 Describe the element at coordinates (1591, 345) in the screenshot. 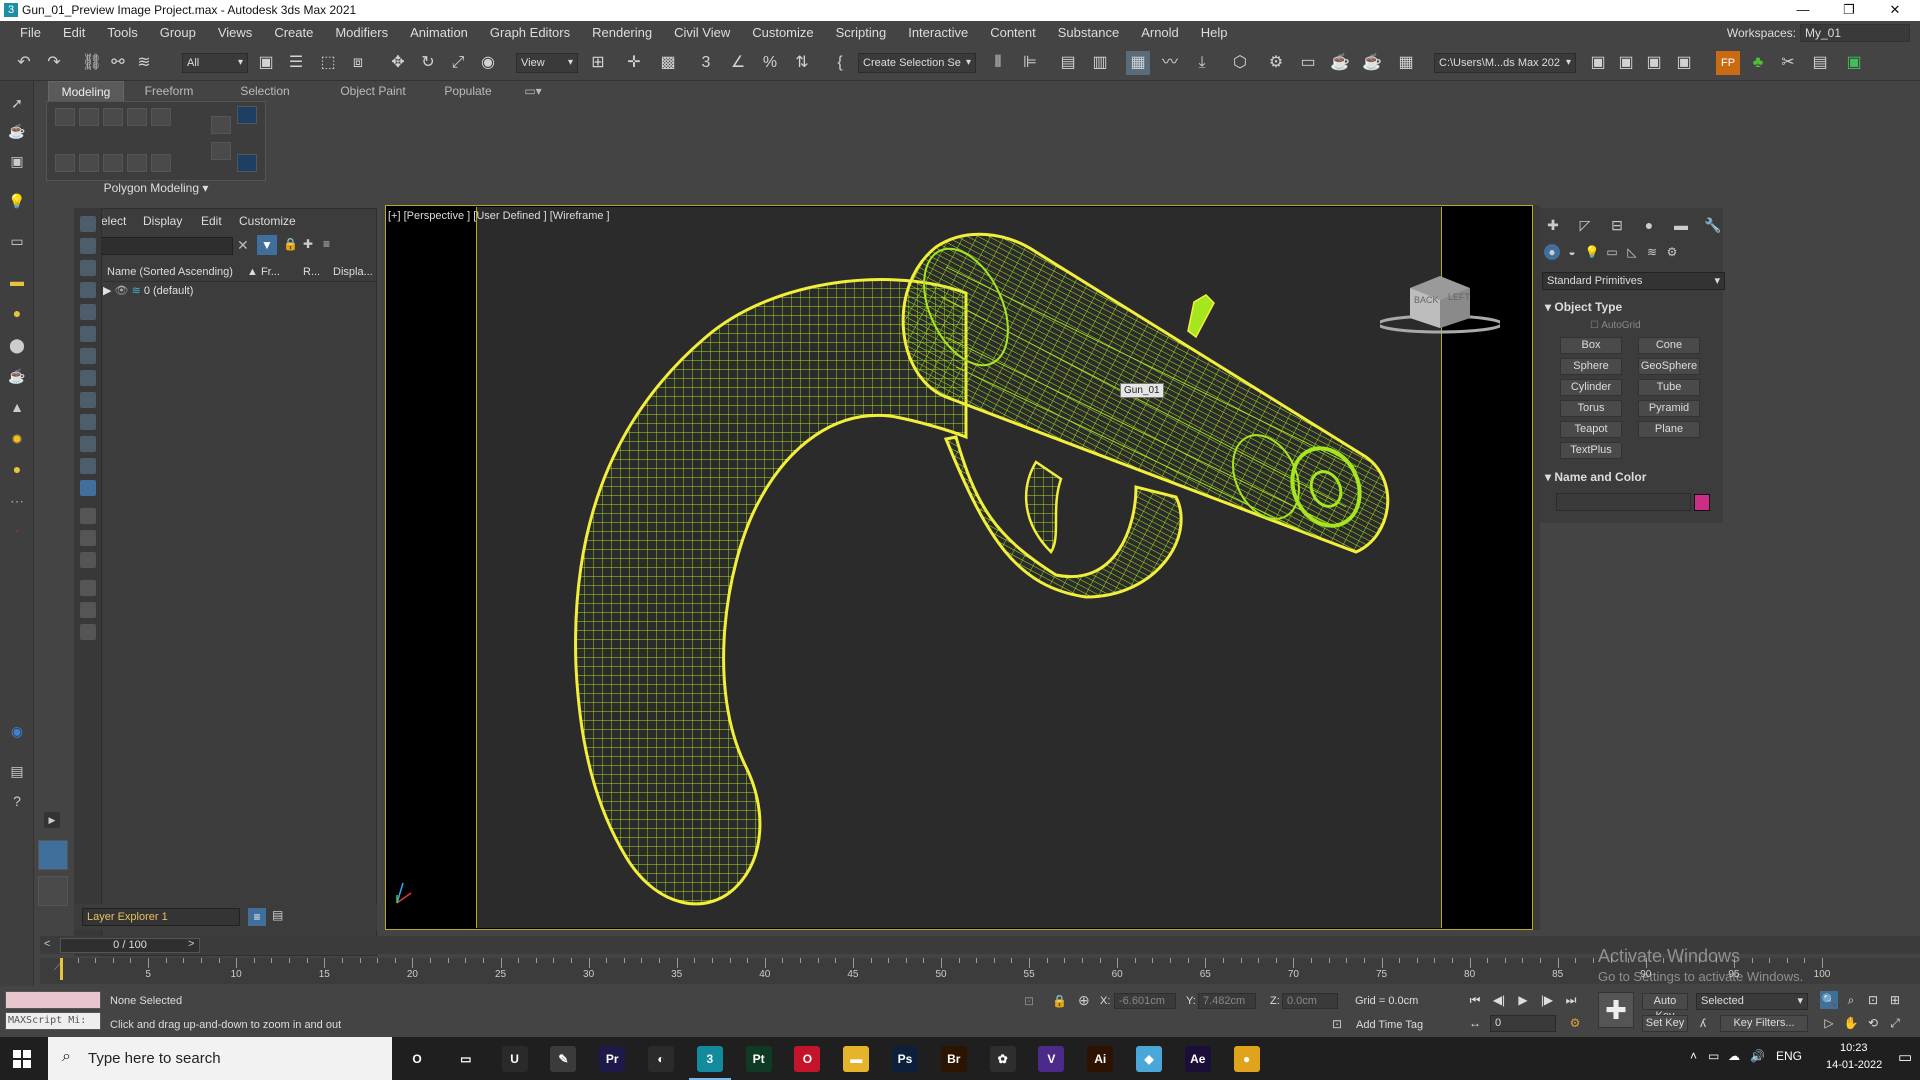

I see `box-button: Box` at that location.